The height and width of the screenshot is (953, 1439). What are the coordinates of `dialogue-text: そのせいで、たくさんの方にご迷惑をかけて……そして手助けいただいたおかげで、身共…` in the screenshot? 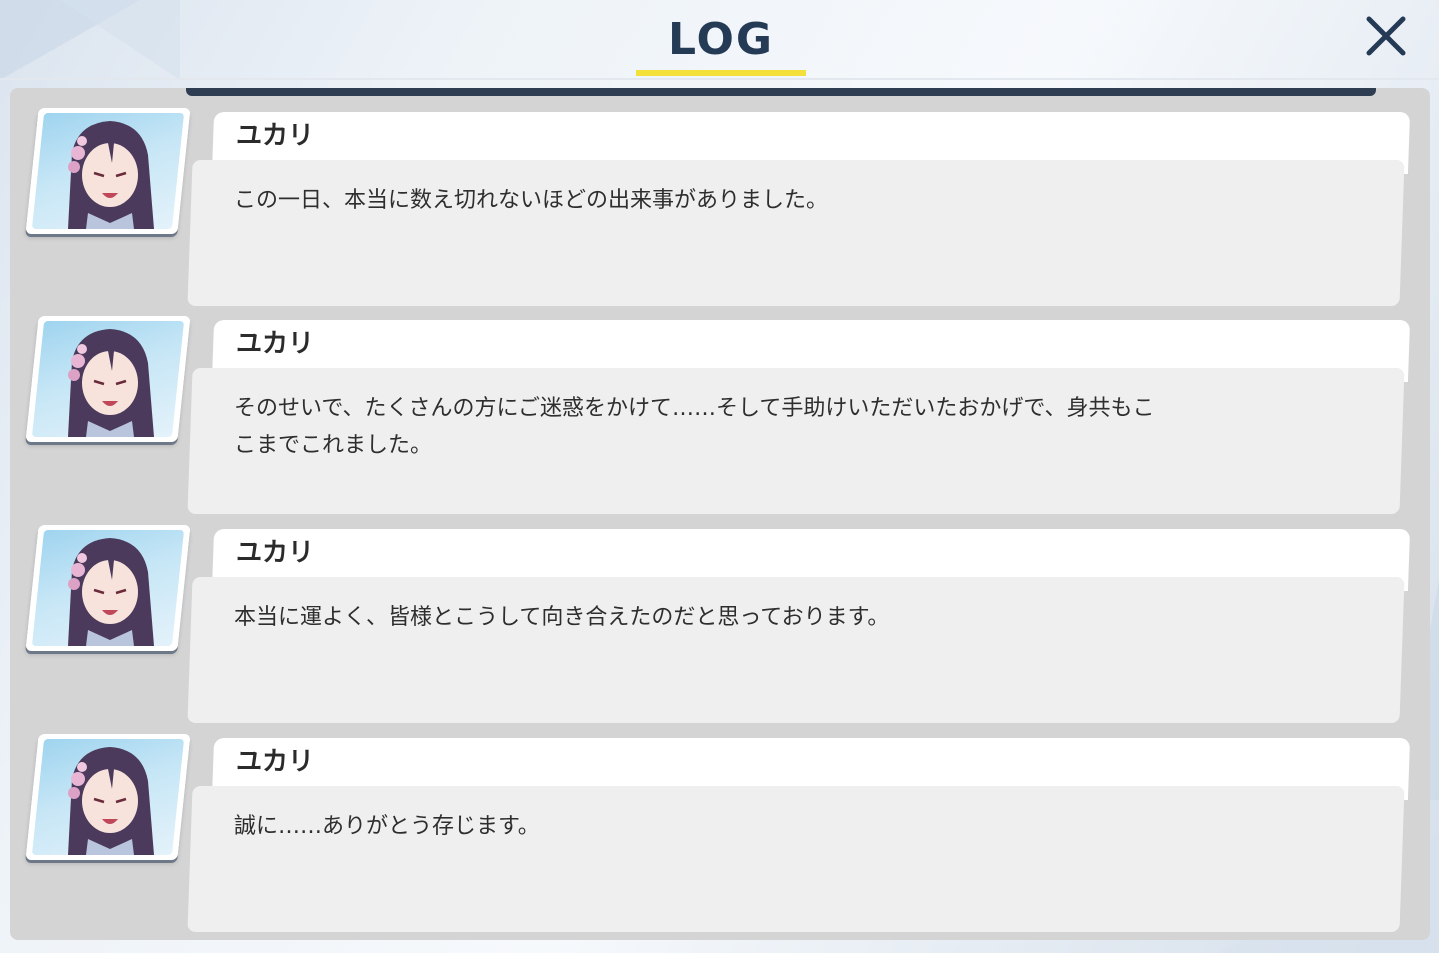 It's located at (694, 427).